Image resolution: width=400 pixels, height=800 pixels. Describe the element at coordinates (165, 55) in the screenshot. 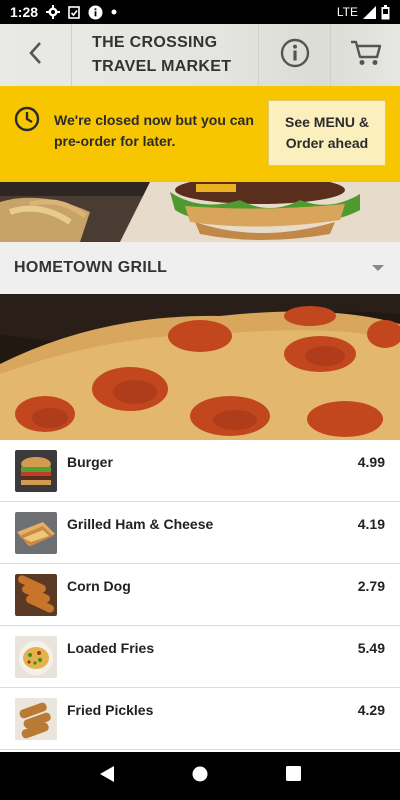

I see `store-title: THE CROSSING TRAVEL MARKET` at that location.